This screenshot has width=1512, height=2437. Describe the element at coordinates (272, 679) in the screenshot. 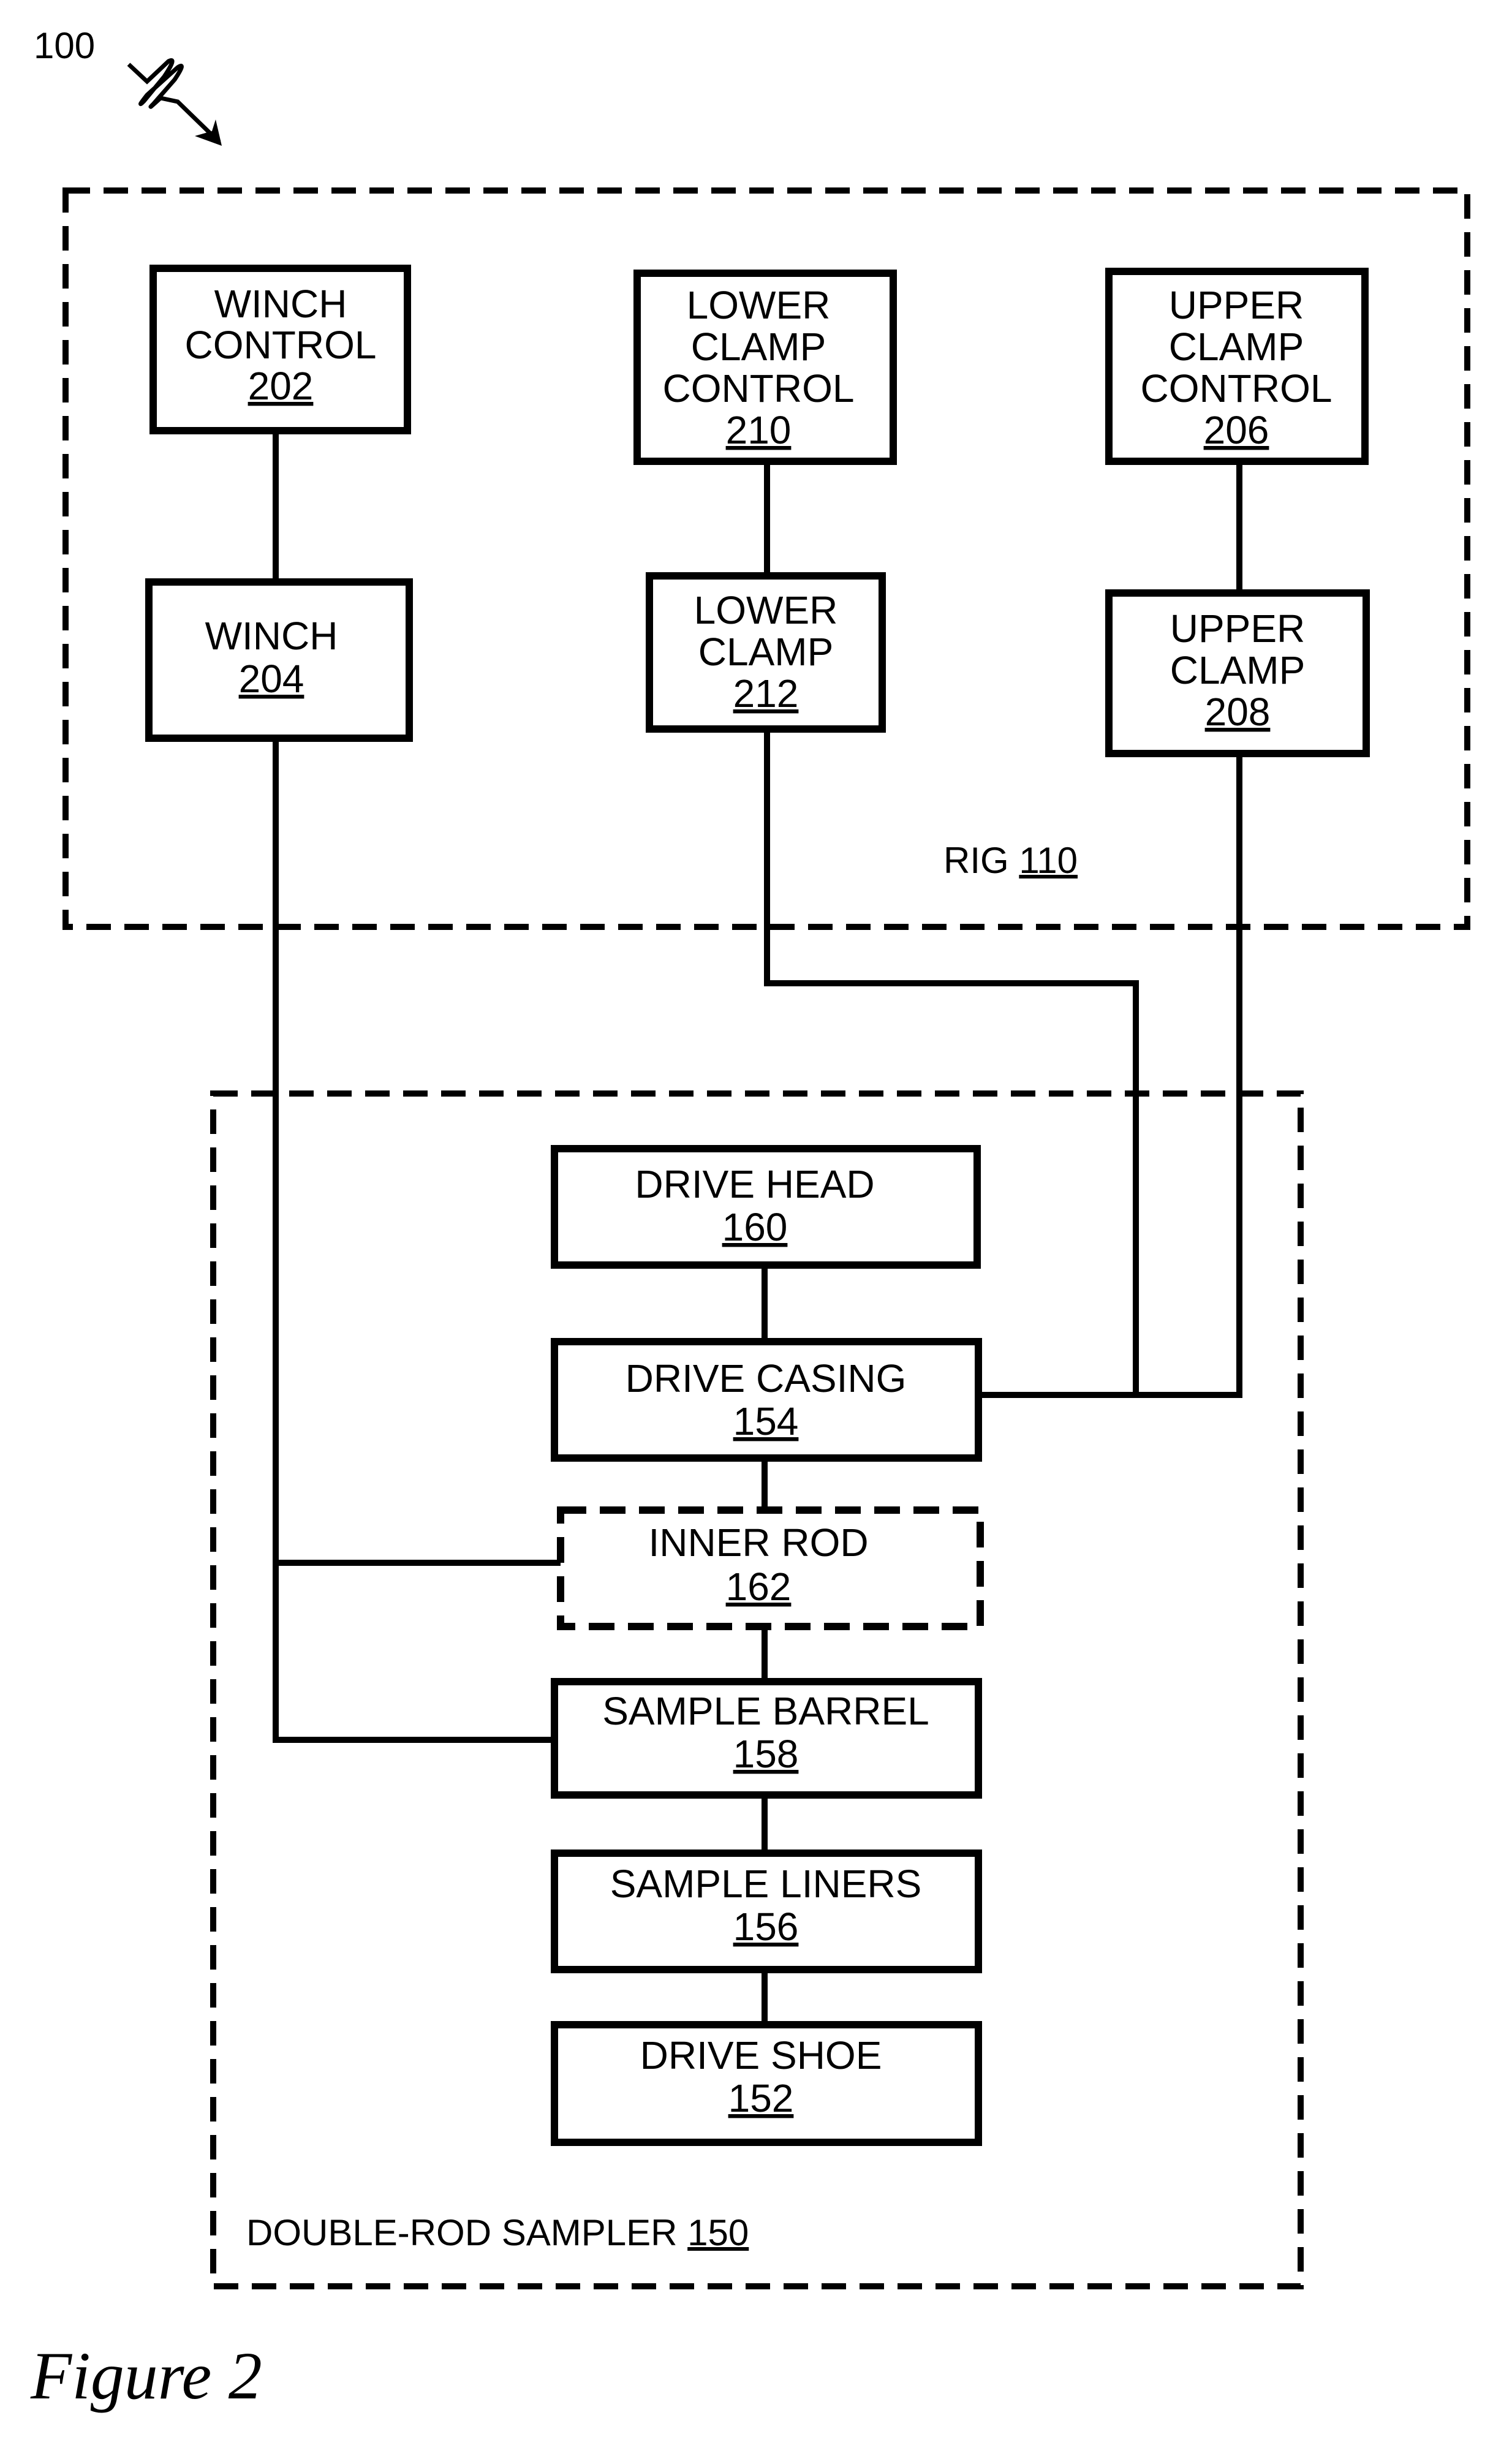

I see `block-number: 204` at that location.